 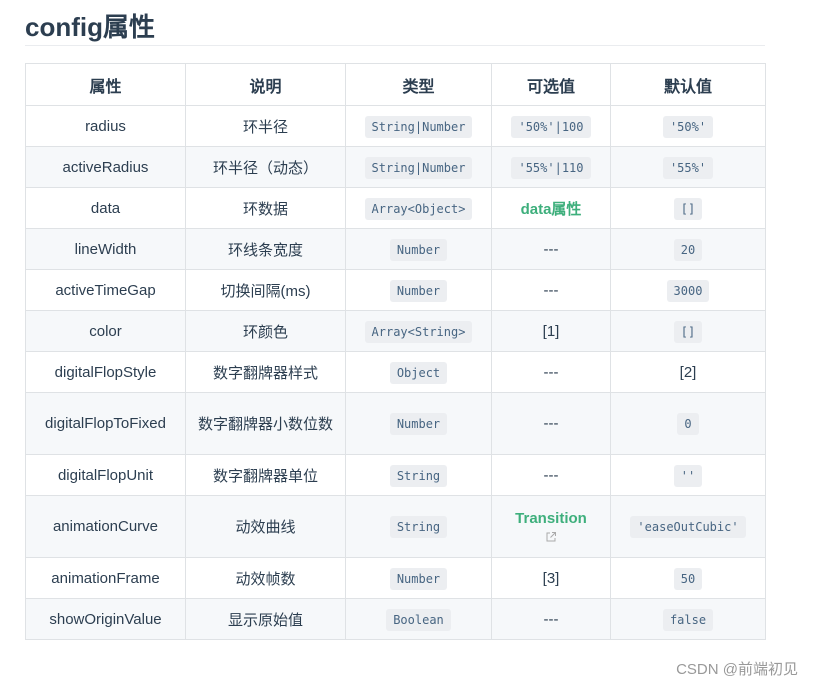 I want to click on table-row: animationFrame 动效帧数 Number [3] 50, so click(x=395, y=578).